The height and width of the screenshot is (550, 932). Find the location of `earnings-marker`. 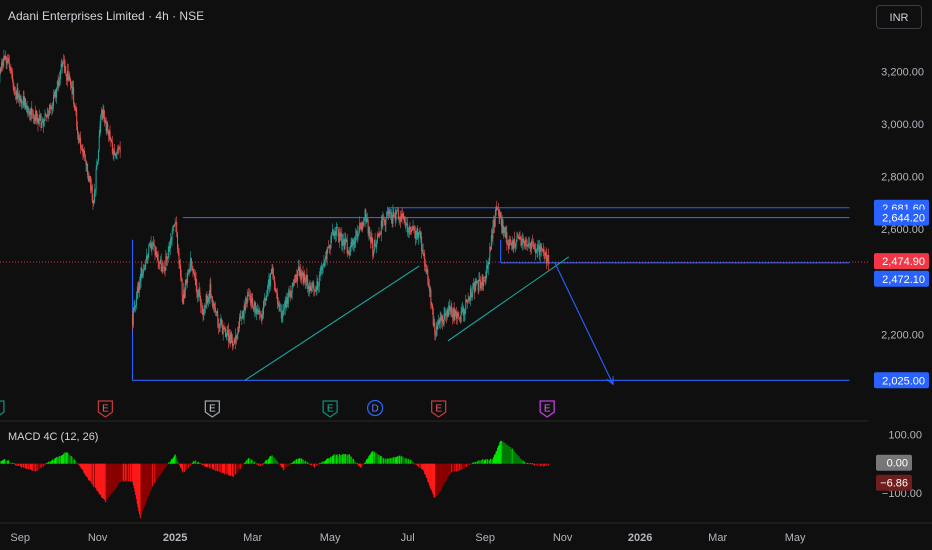

earnings-marker is located at coordinates (2, 408).